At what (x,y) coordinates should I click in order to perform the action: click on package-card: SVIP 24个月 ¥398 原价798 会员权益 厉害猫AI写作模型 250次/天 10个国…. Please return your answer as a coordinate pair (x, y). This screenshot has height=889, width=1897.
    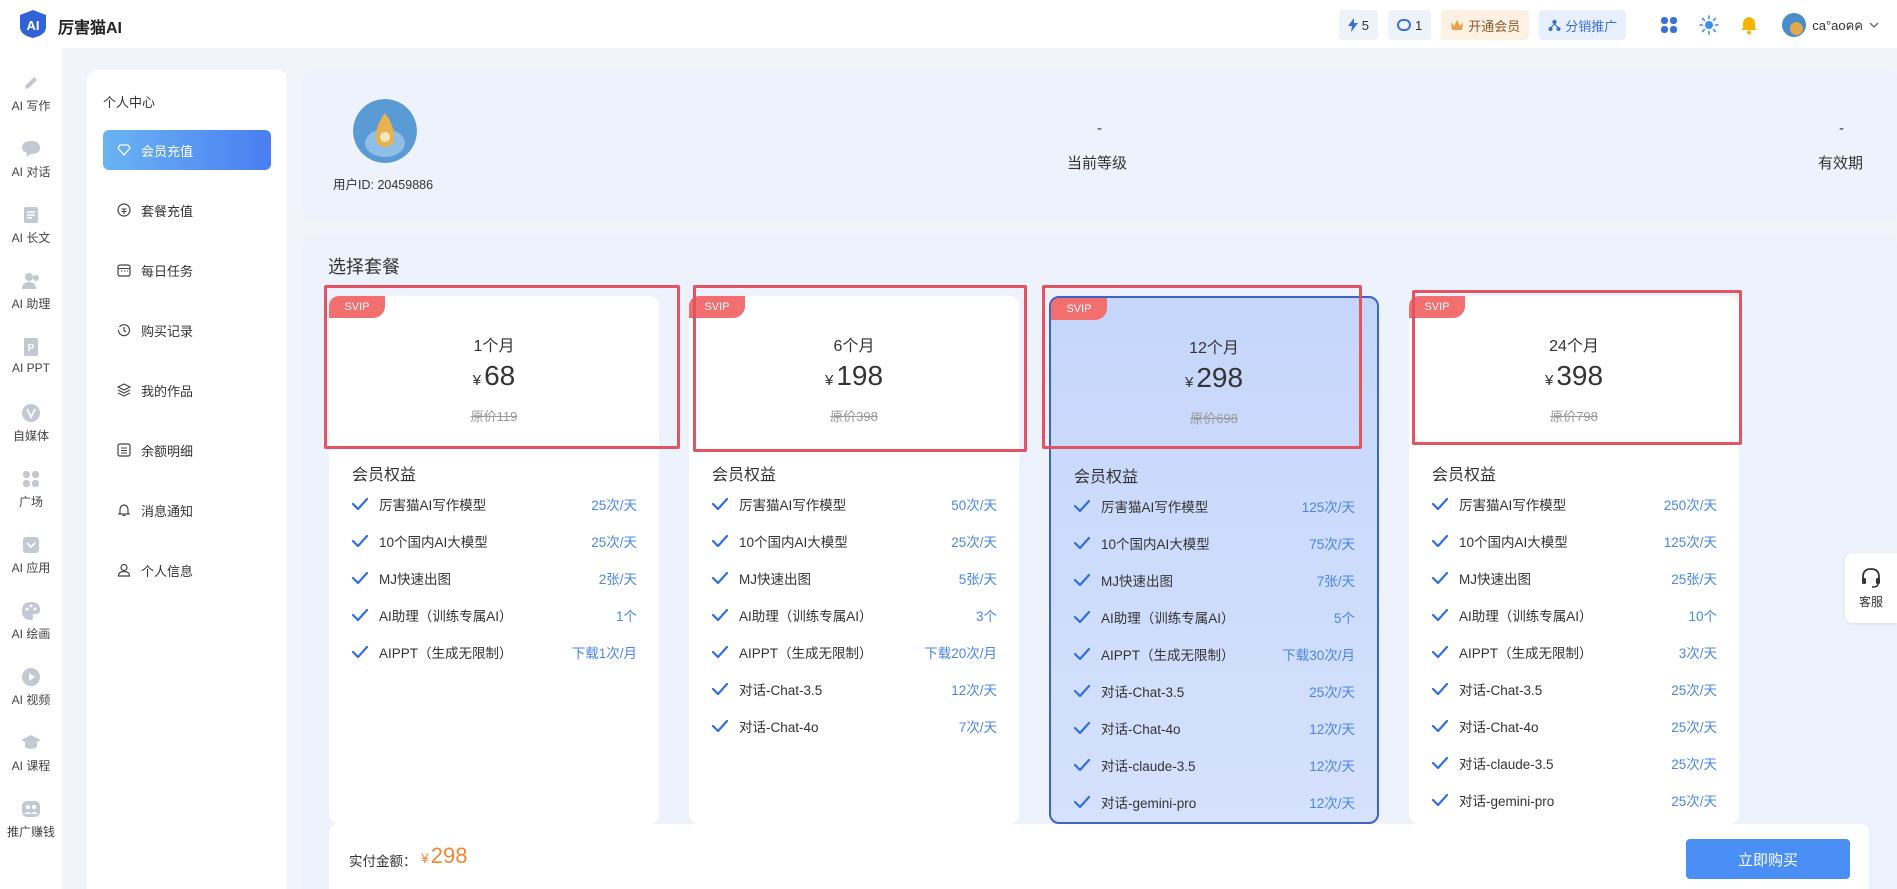
    Looking at the image, I should click on (1574, 560).